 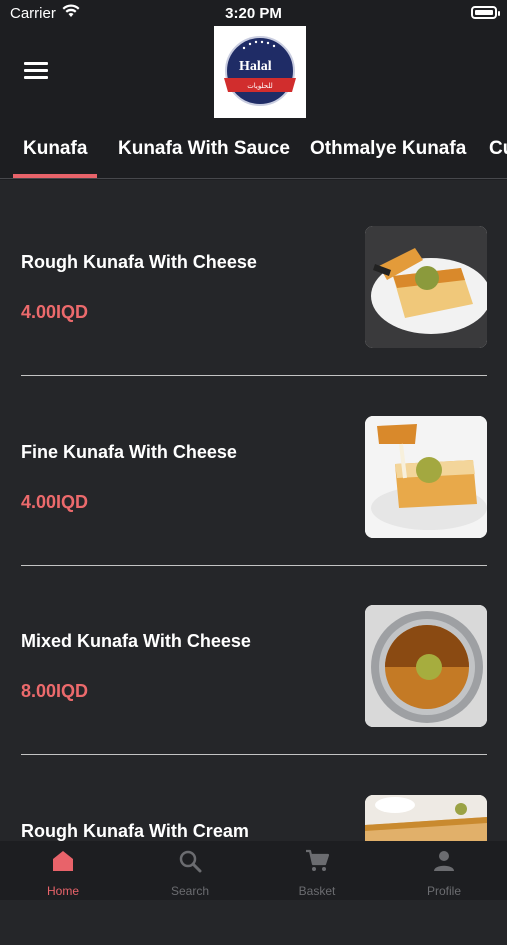 What do you see at coordinates (55, 149) in the screenshot?
I see `tab-kunafa: Kunafa` at bounding box center [55, 149].